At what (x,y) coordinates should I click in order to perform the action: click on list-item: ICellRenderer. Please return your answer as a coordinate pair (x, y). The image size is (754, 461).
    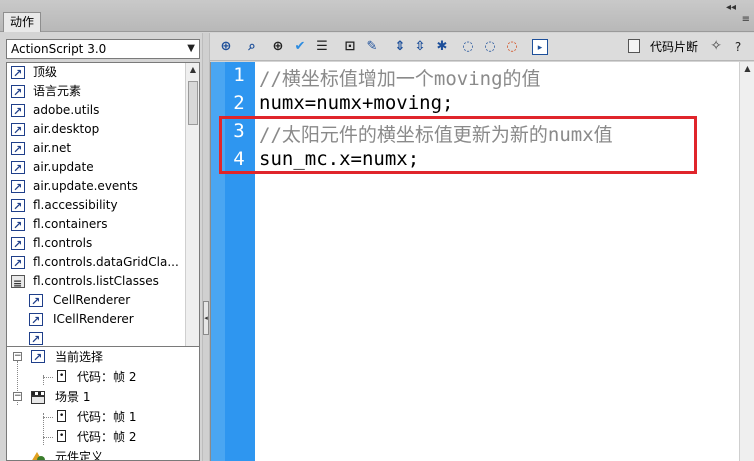
    Looking at the image, I should click on (103, 320).